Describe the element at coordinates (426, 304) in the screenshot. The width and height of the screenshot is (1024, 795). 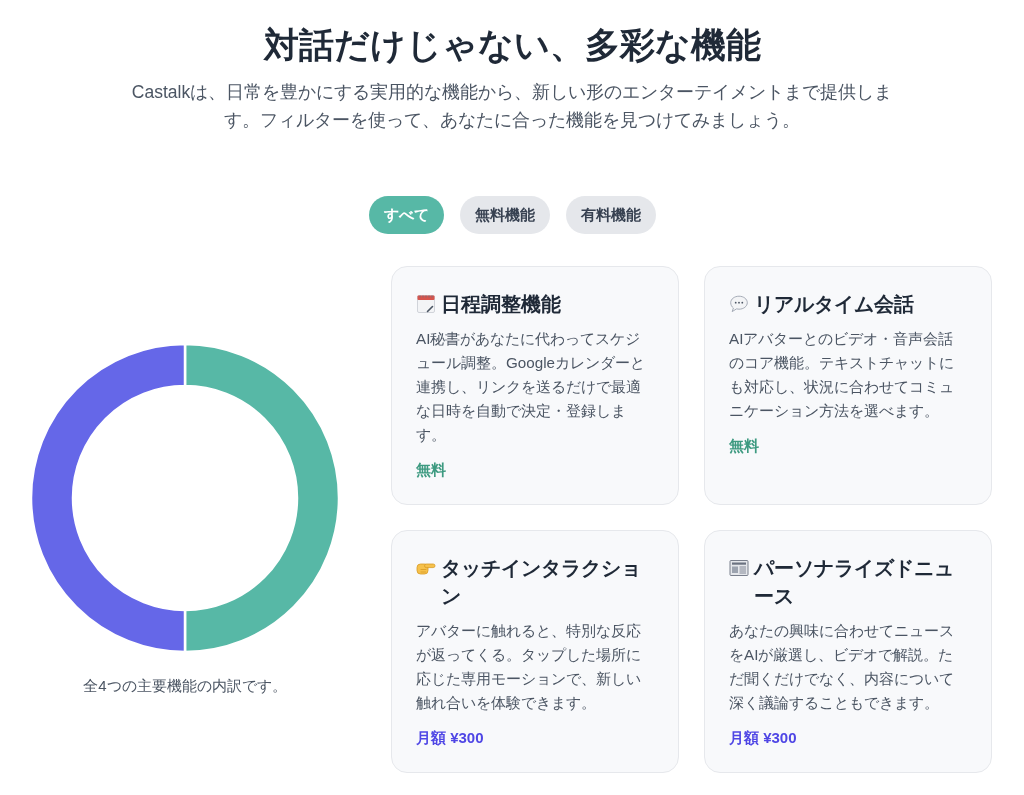
I see `calendar-icon` at that location.